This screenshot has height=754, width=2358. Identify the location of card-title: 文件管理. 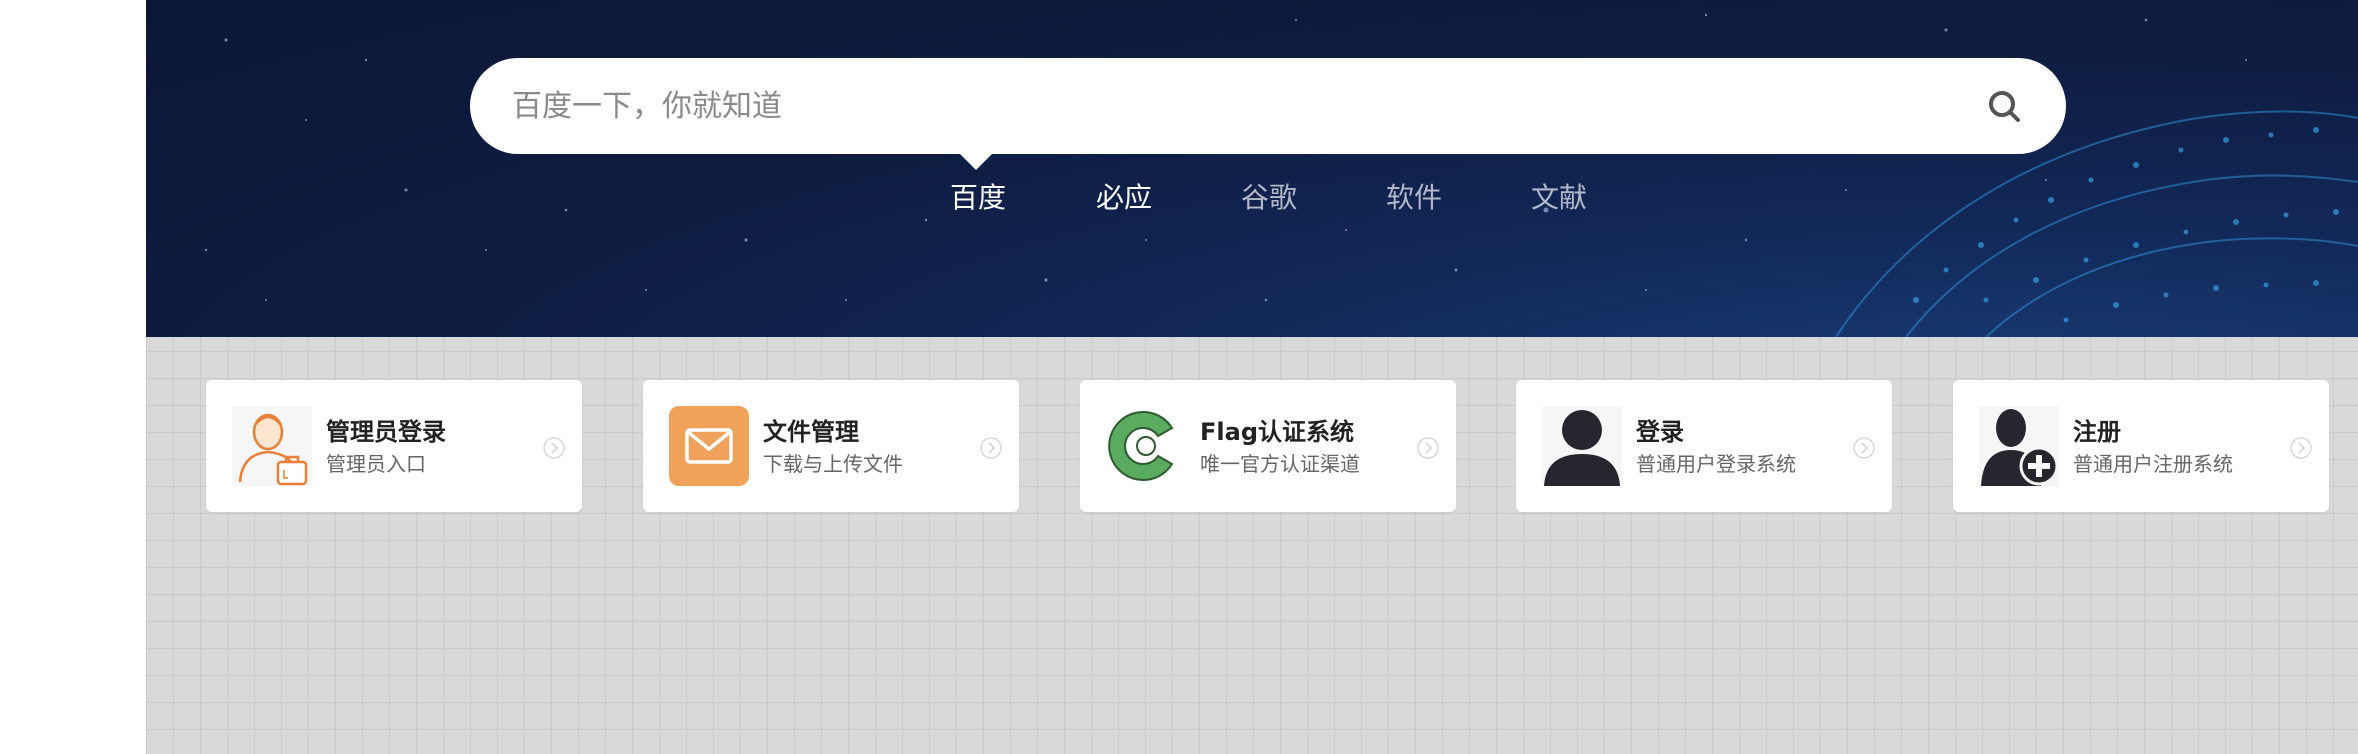
(811, 432).